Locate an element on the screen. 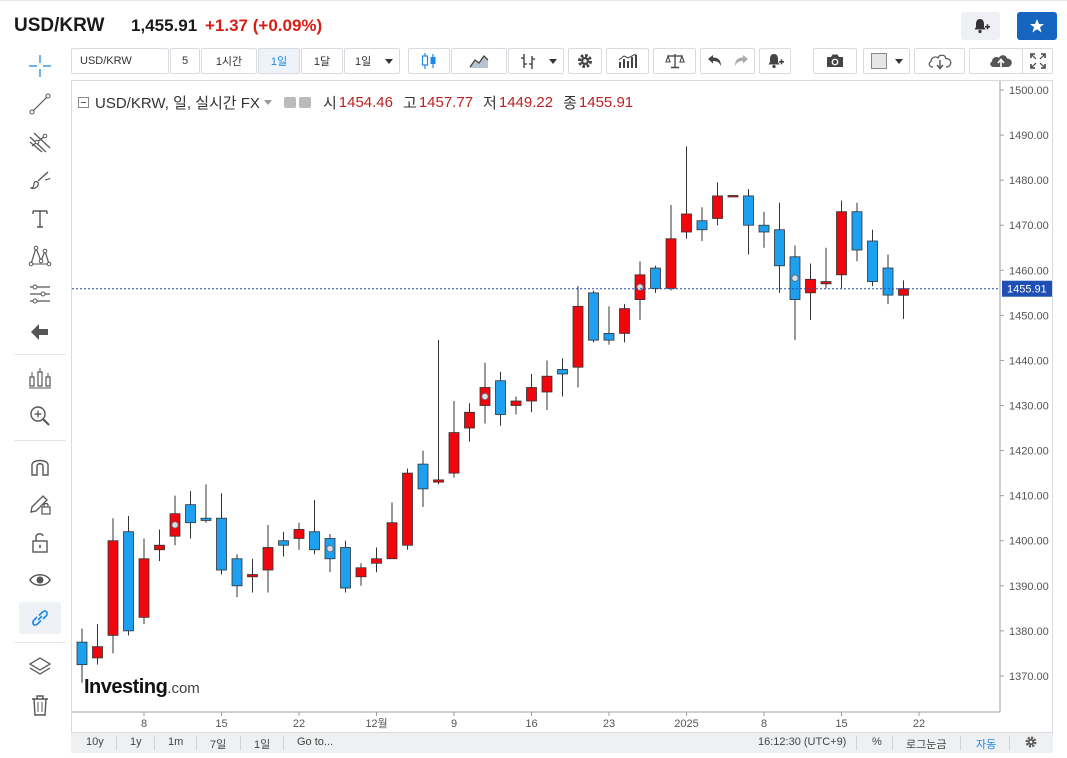  auto-scale-button: 자동 is located at coordinates (986, 744).